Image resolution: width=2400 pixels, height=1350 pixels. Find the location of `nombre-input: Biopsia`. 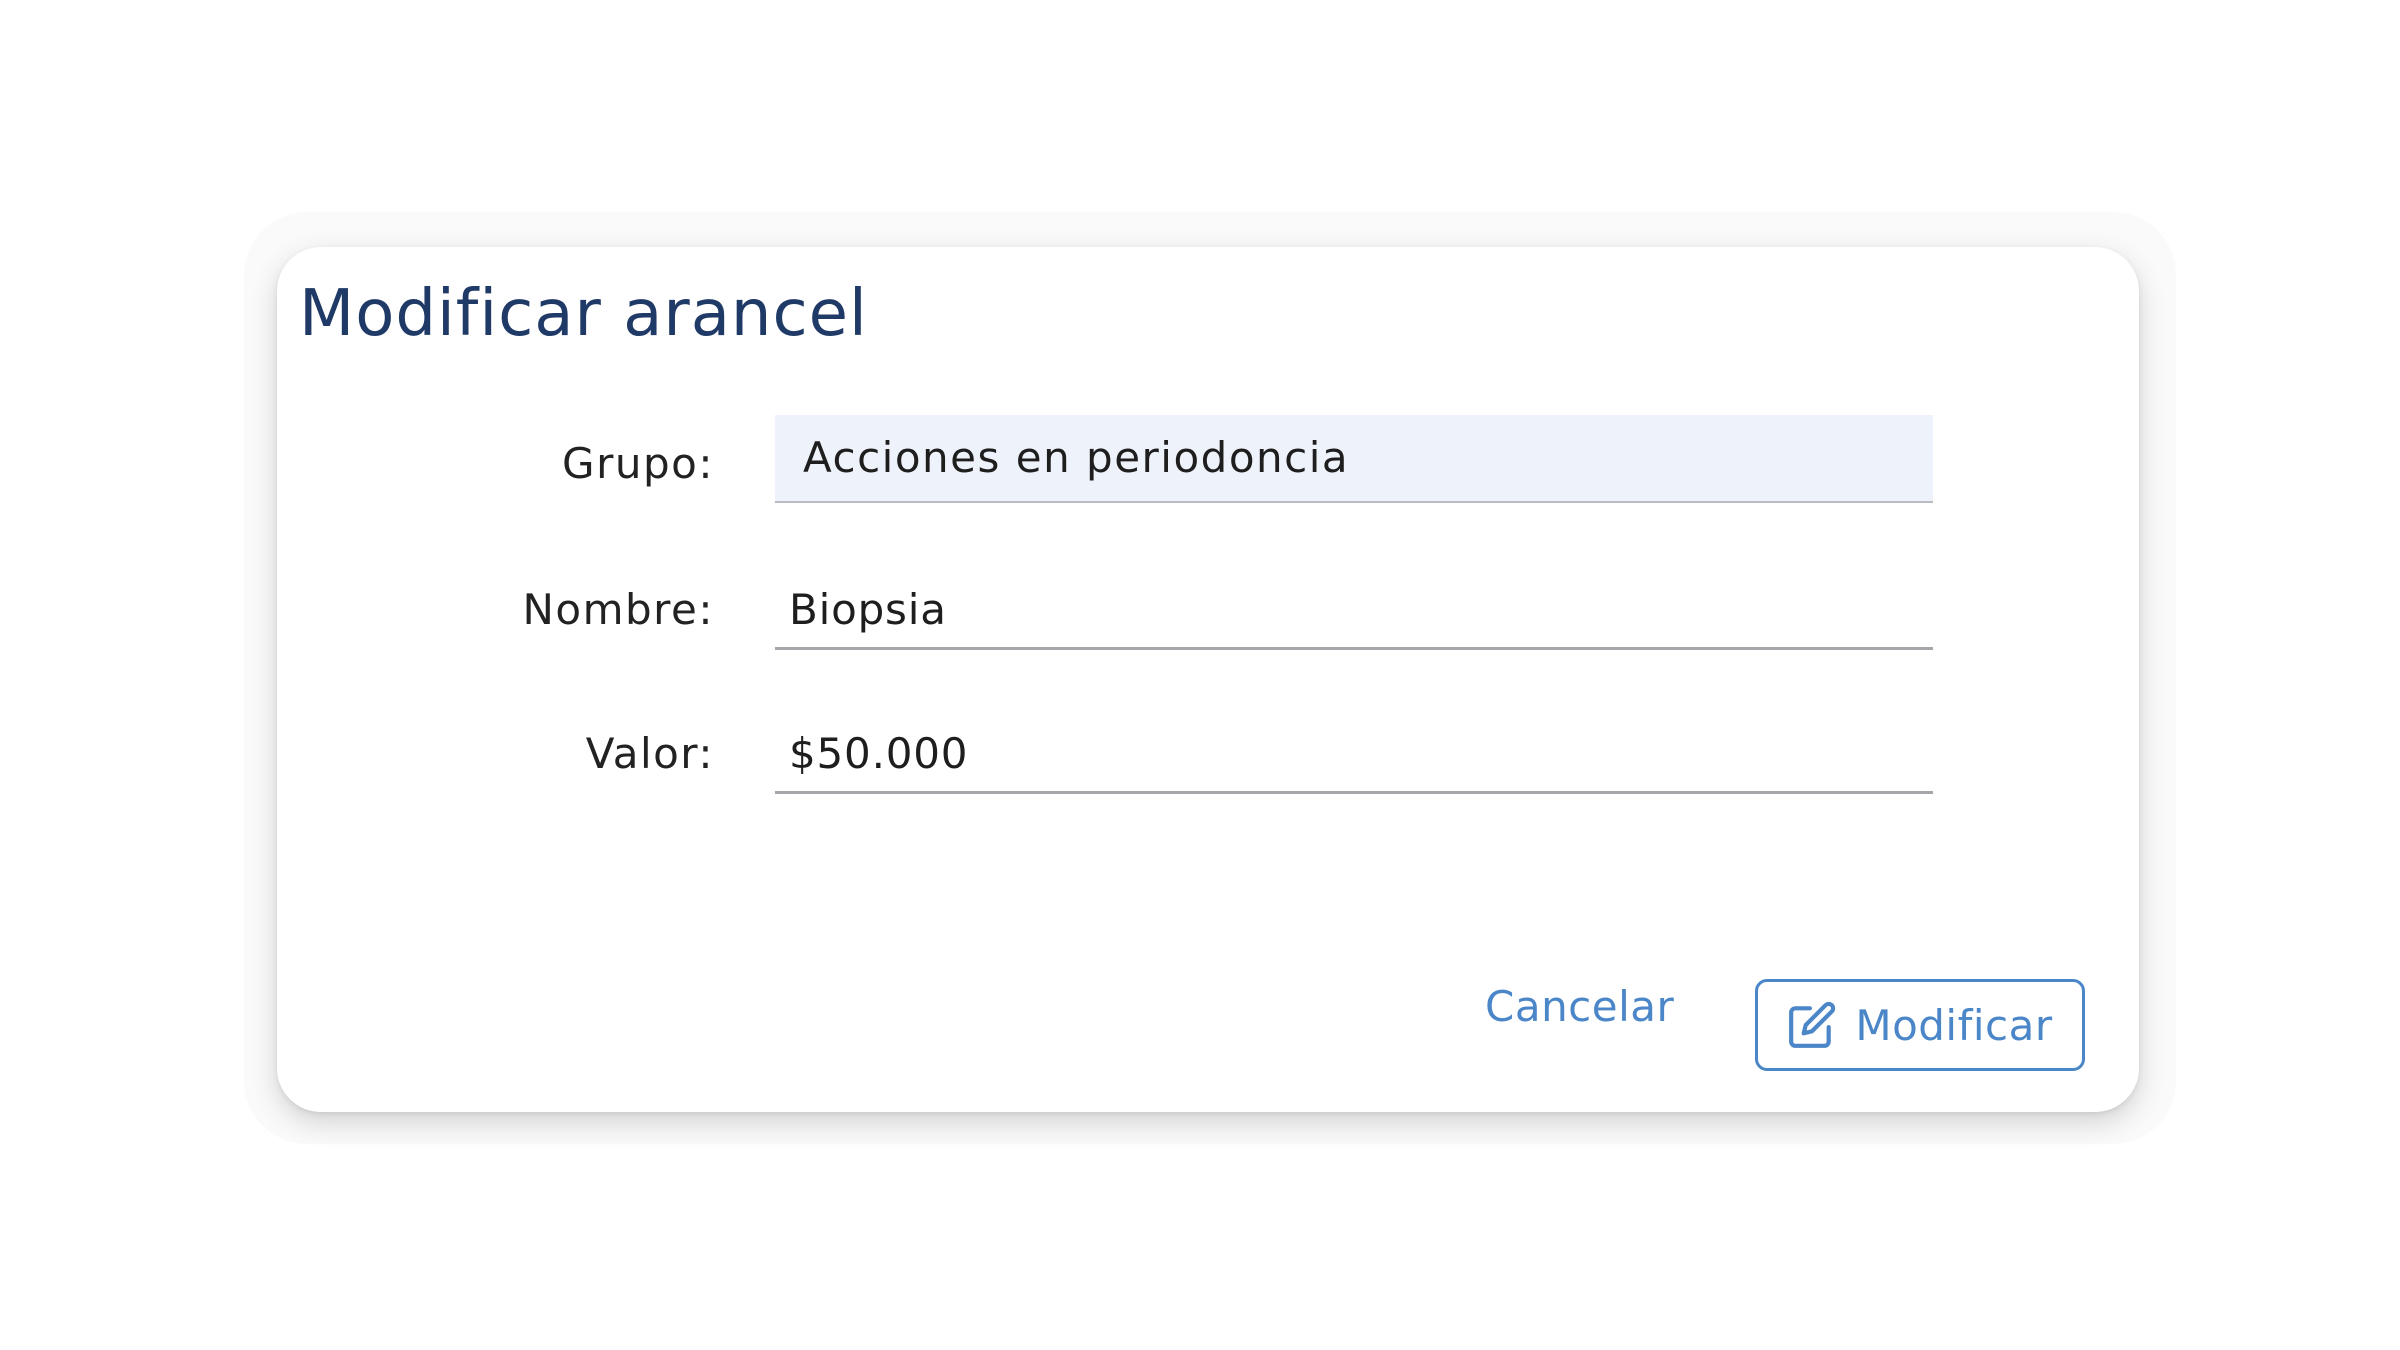

nombre-input: Biopsia is located at coordinates (1354, 610).